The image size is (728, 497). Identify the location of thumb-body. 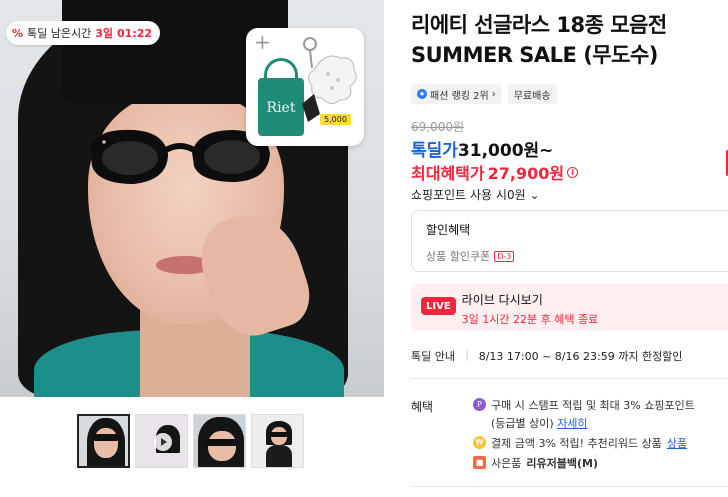
(279, 456).